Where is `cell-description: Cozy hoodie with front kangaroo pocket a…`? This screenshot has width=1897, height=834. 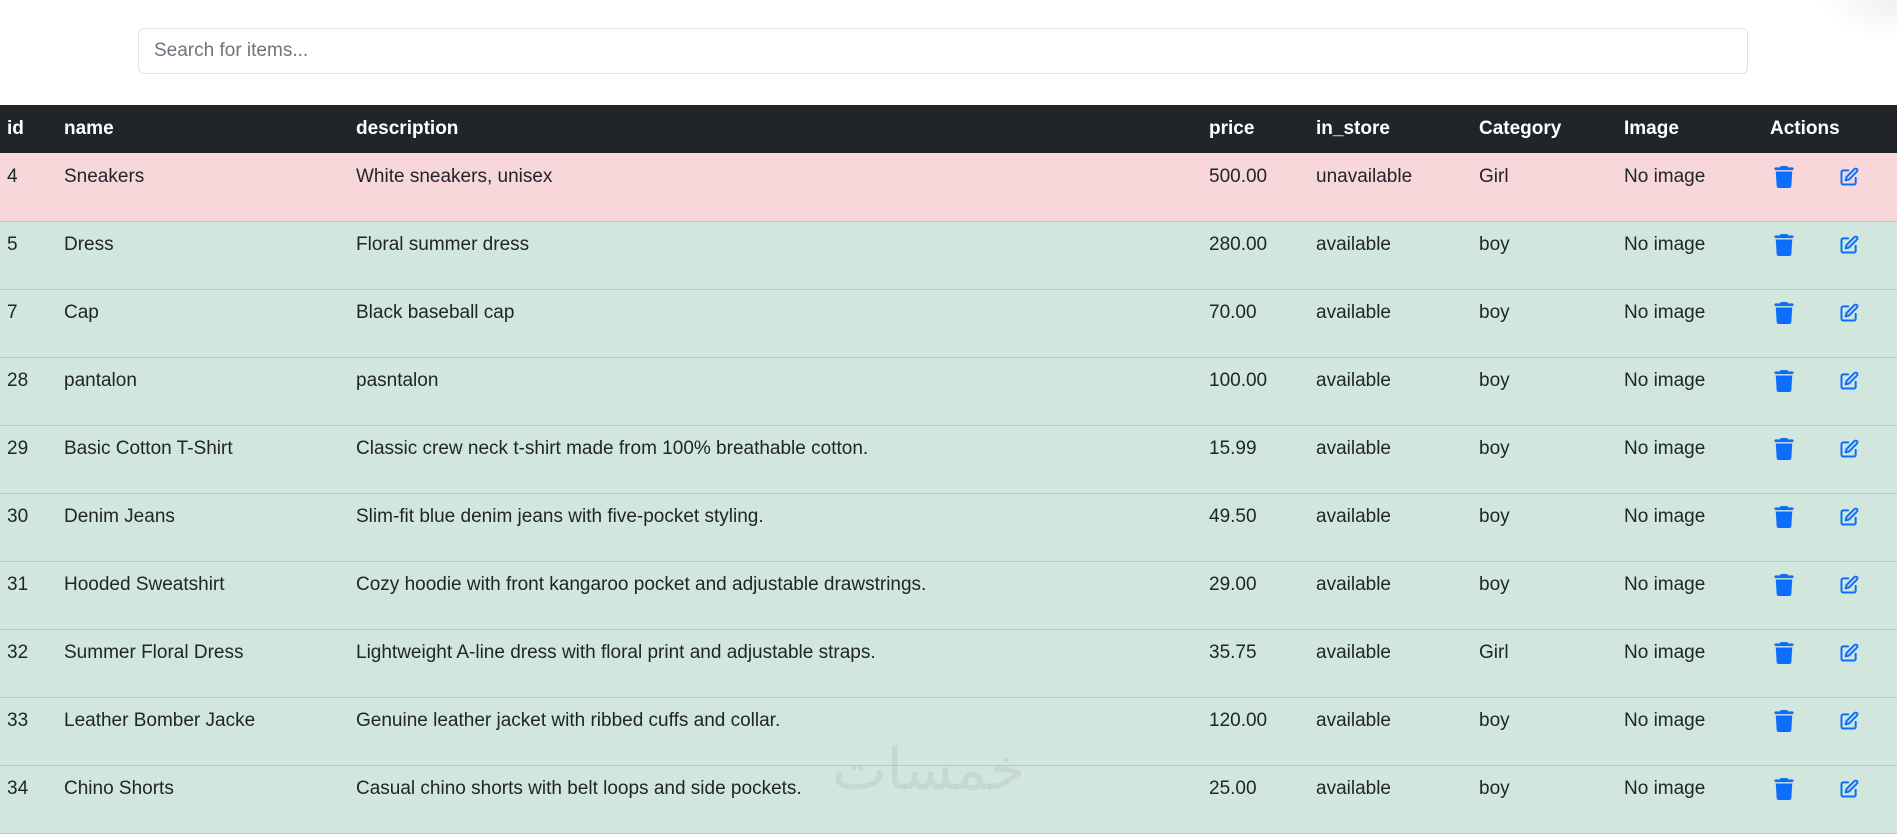
cell-description: Cozy hoodie with front kangaroo pocket a… is located at coordinates (641, 584).